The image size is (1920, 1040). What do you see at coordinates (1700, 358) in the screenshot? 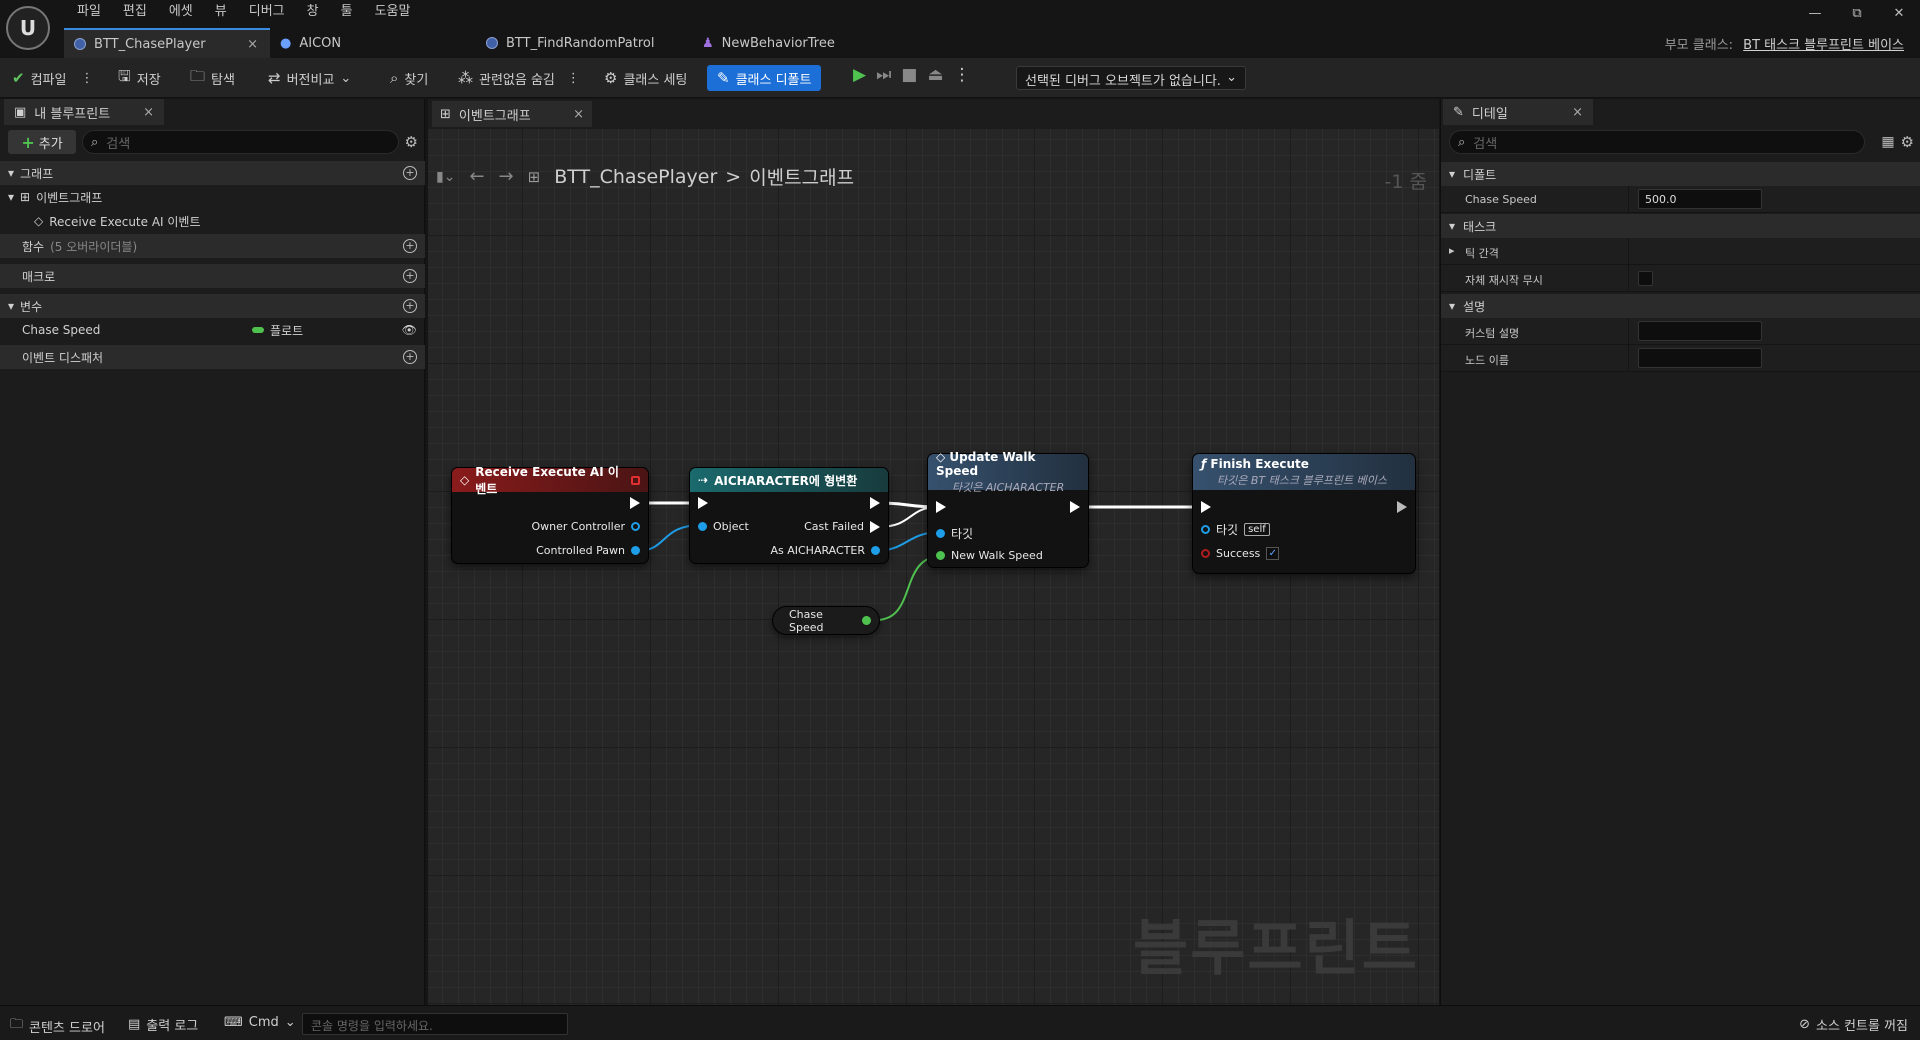
I see `node-name-field` at bounding box center [1700, 358].